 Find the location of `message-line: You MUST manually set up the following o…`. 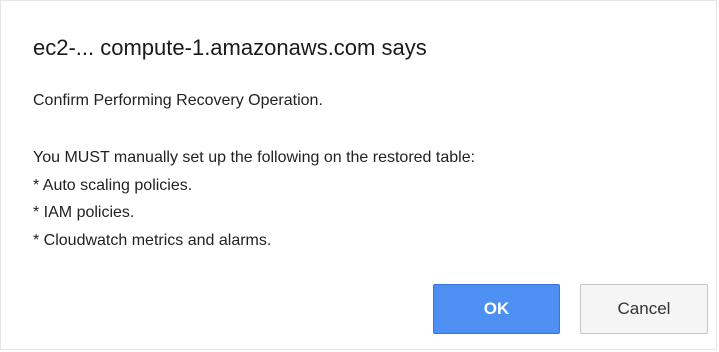

message-line: You MUST manually set up the following o… is located at coordinates (254, 157).